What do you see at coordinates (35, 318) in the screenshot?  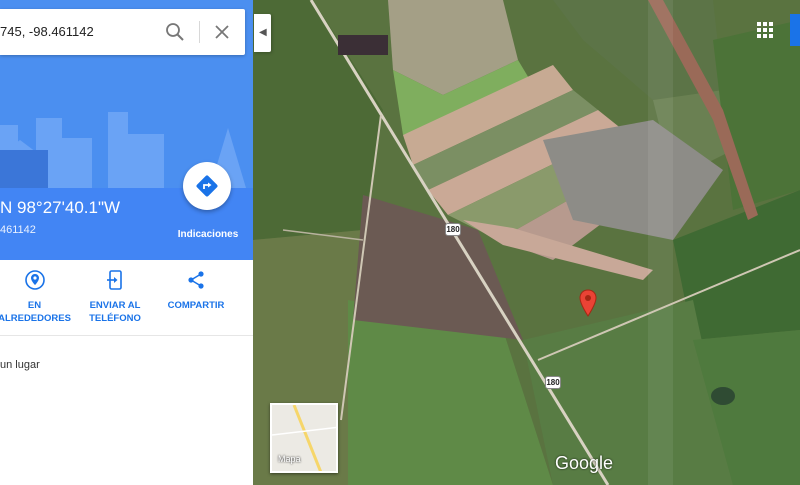 I see `nearby-label-line2: ALREDEDORES` at bounding box center [35, 318].